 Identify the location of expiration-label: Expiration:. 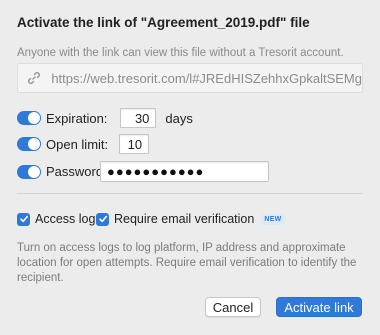
(77, 118).